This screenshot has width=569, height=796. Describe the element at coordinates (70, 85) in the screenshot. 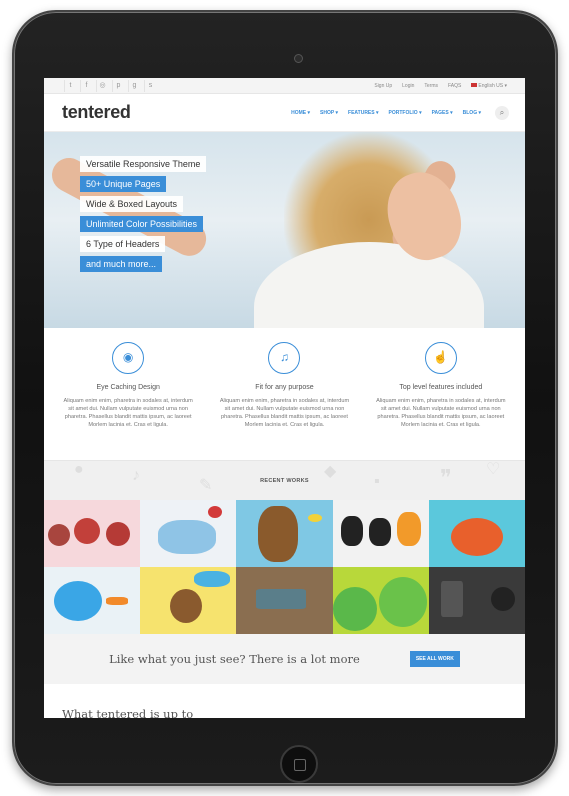

I see `twitter-icon: t` at that location.